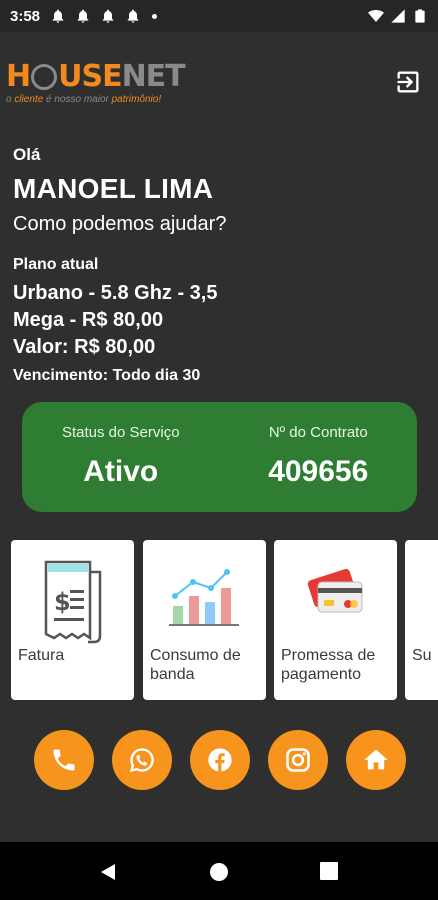 This screenshot has width=438, height=900. Describe the element at coordinates (120, 224) in the screenshot. I see `help-prompt: Como podemos ajudar?` at that location.